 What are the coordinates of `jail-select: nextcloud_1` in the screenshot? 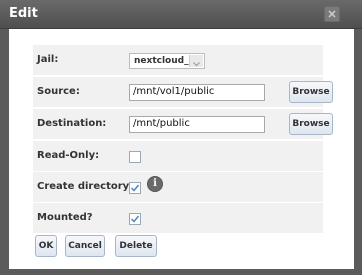 It's located at (167, 61).